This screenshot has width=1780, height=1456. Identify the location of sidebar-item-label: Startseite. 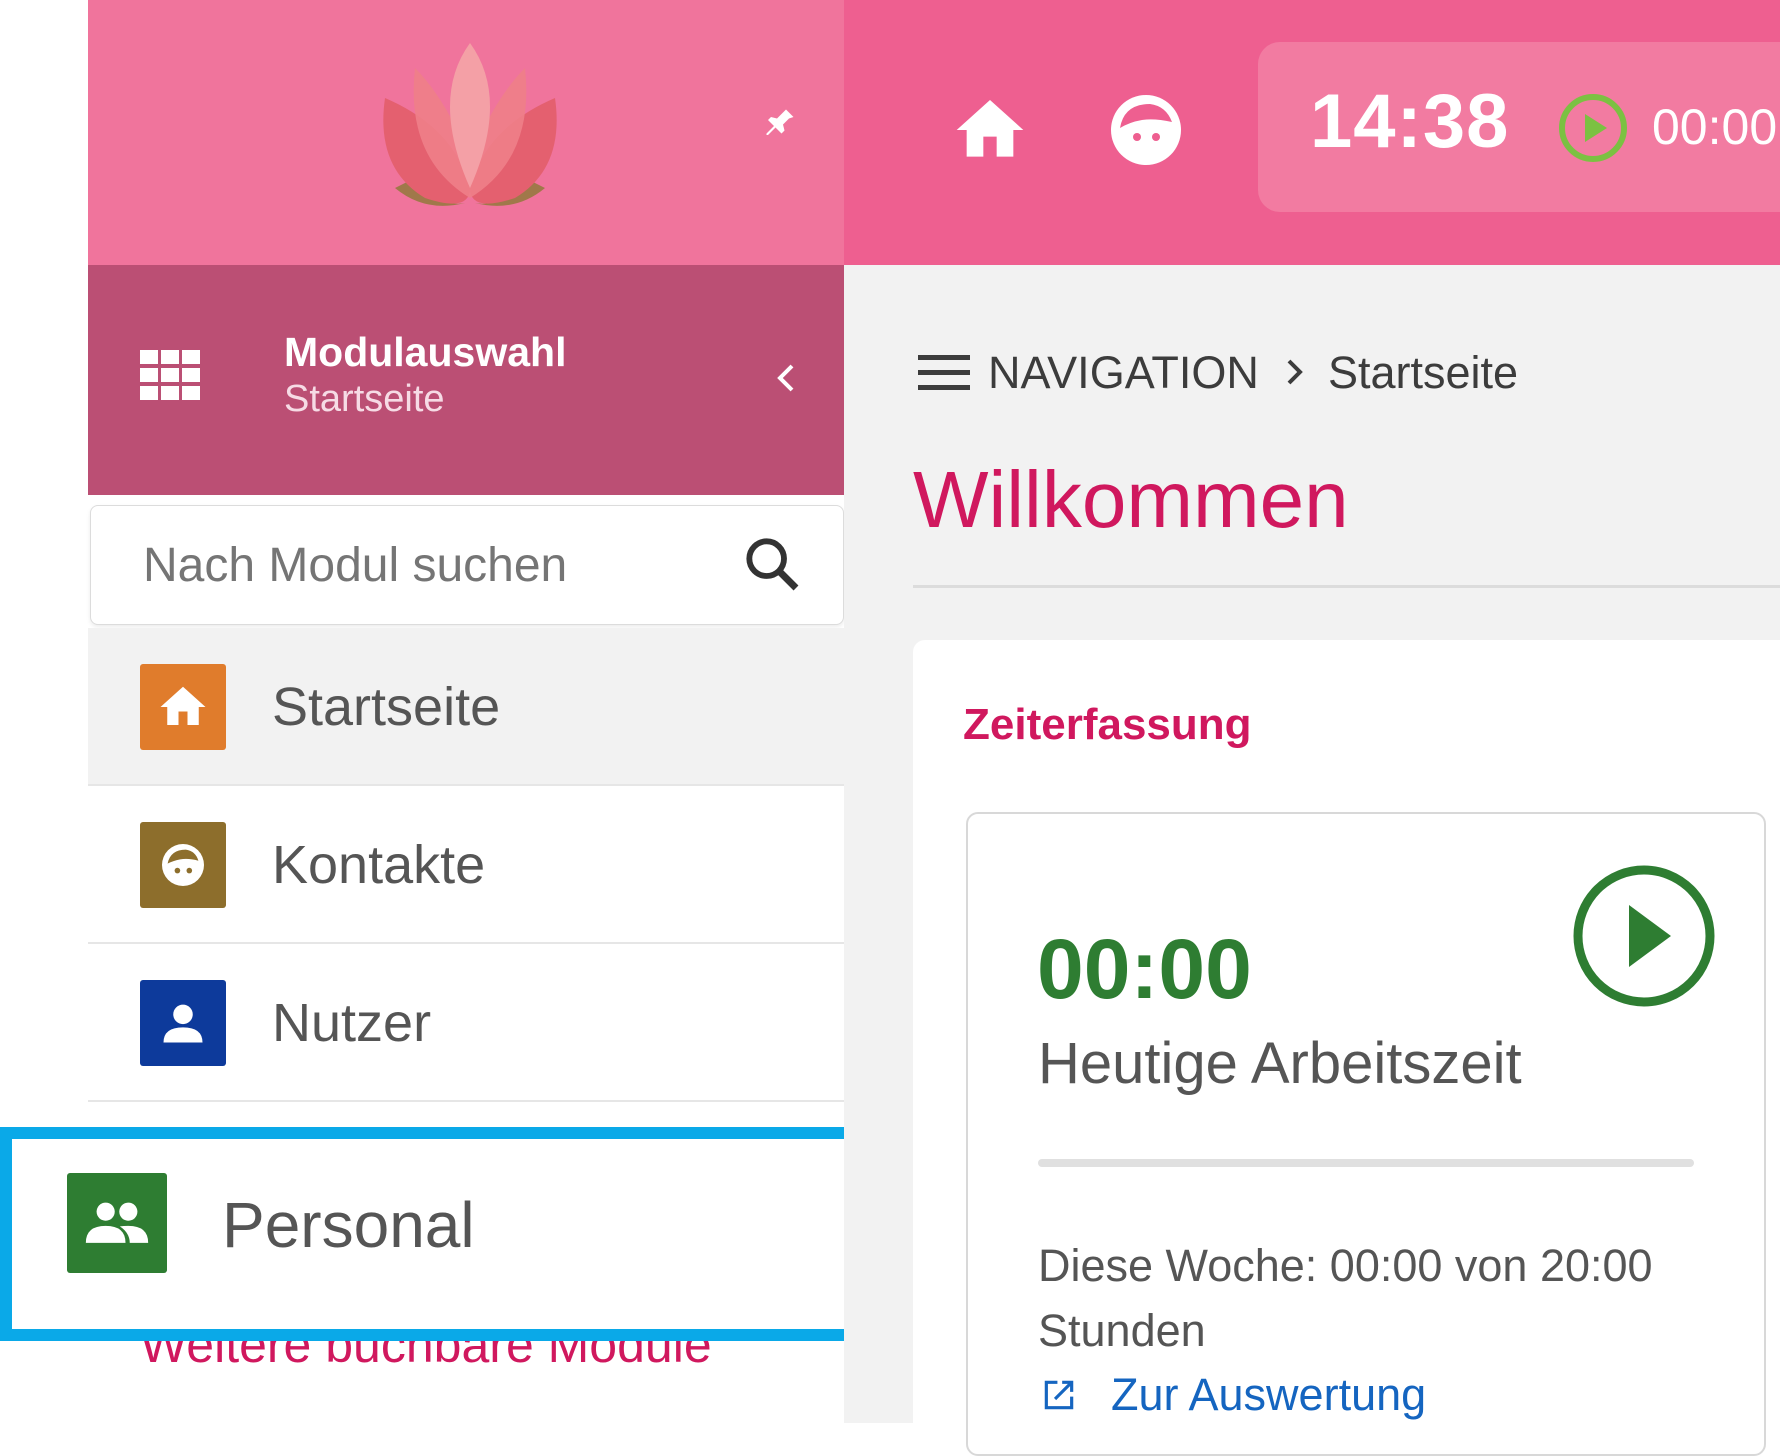
(386, 707).